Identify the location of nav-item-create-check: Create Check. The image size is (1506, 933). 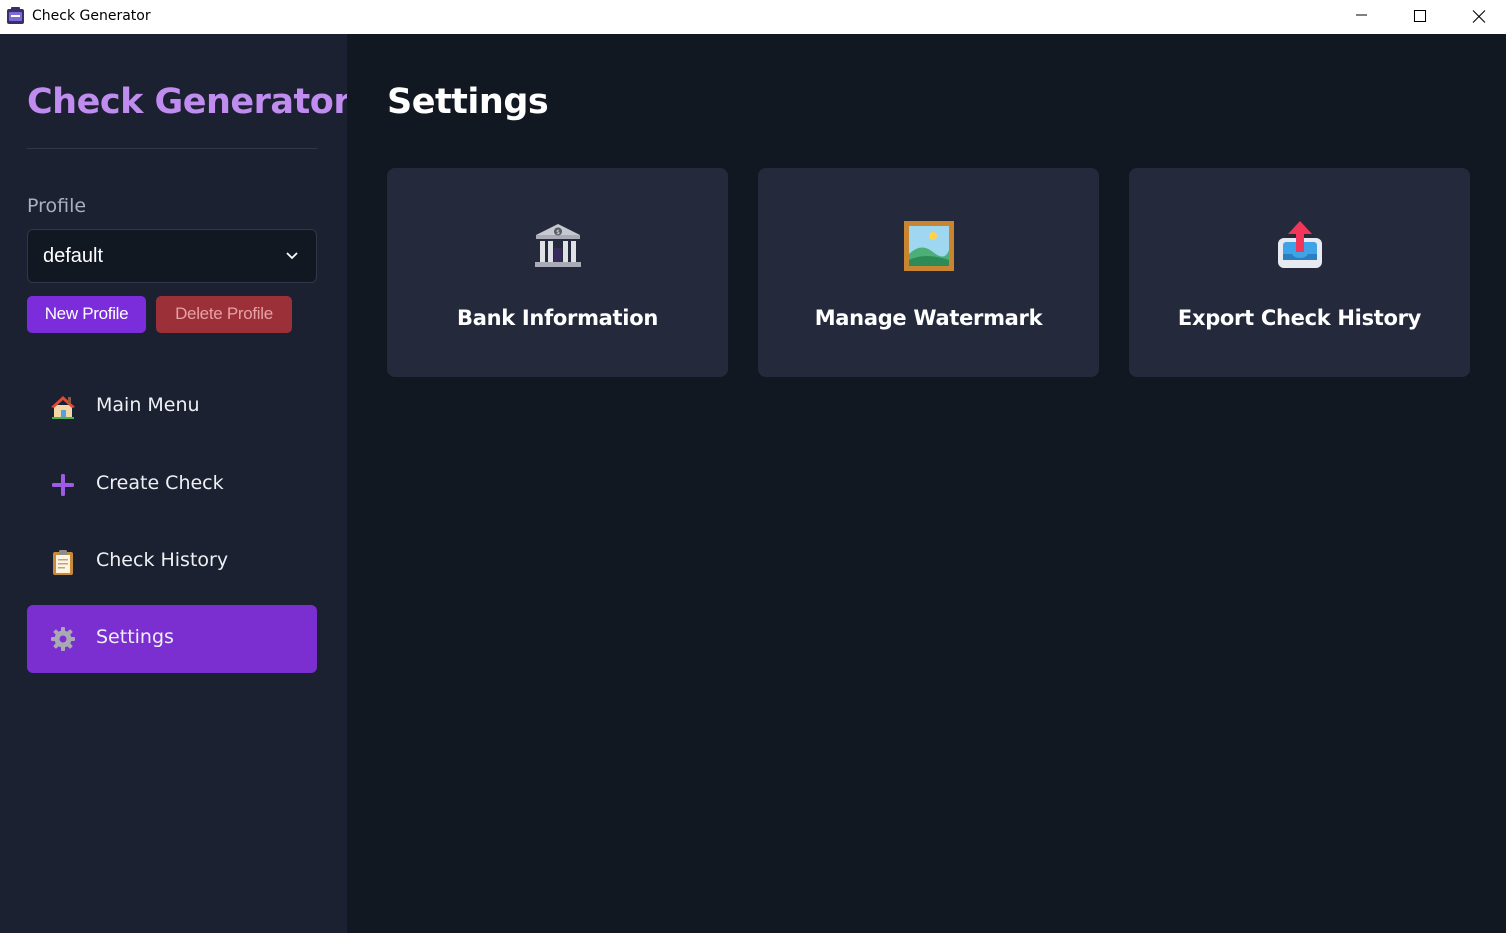
(172, 485).